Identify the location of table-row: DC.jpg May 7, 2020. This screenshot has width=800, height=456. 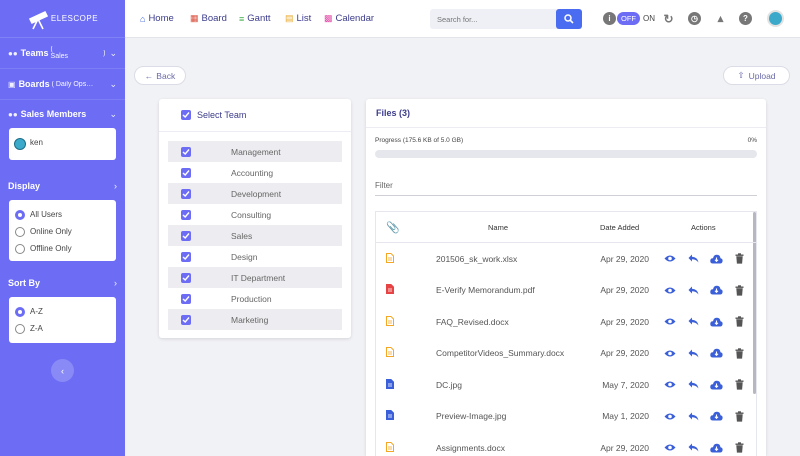
(566, 385).